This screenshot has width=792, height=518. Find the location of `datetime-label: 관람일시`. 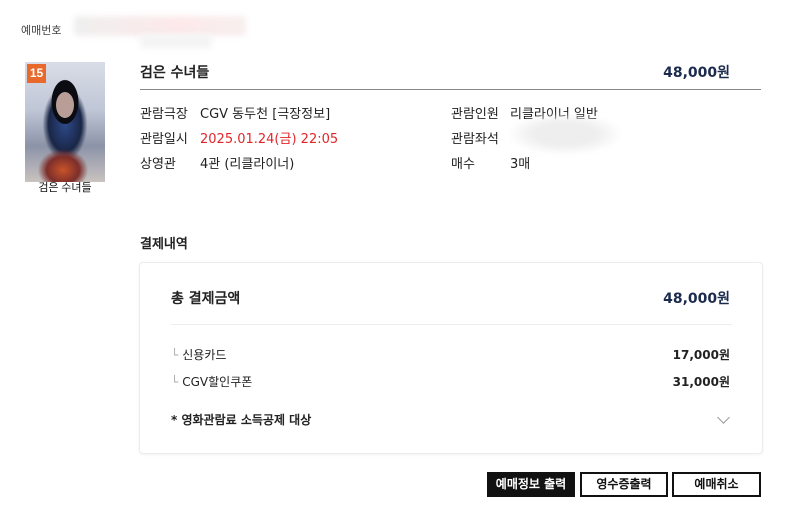

datetime-label: 관람일시 is located at coordinates (164, 139).